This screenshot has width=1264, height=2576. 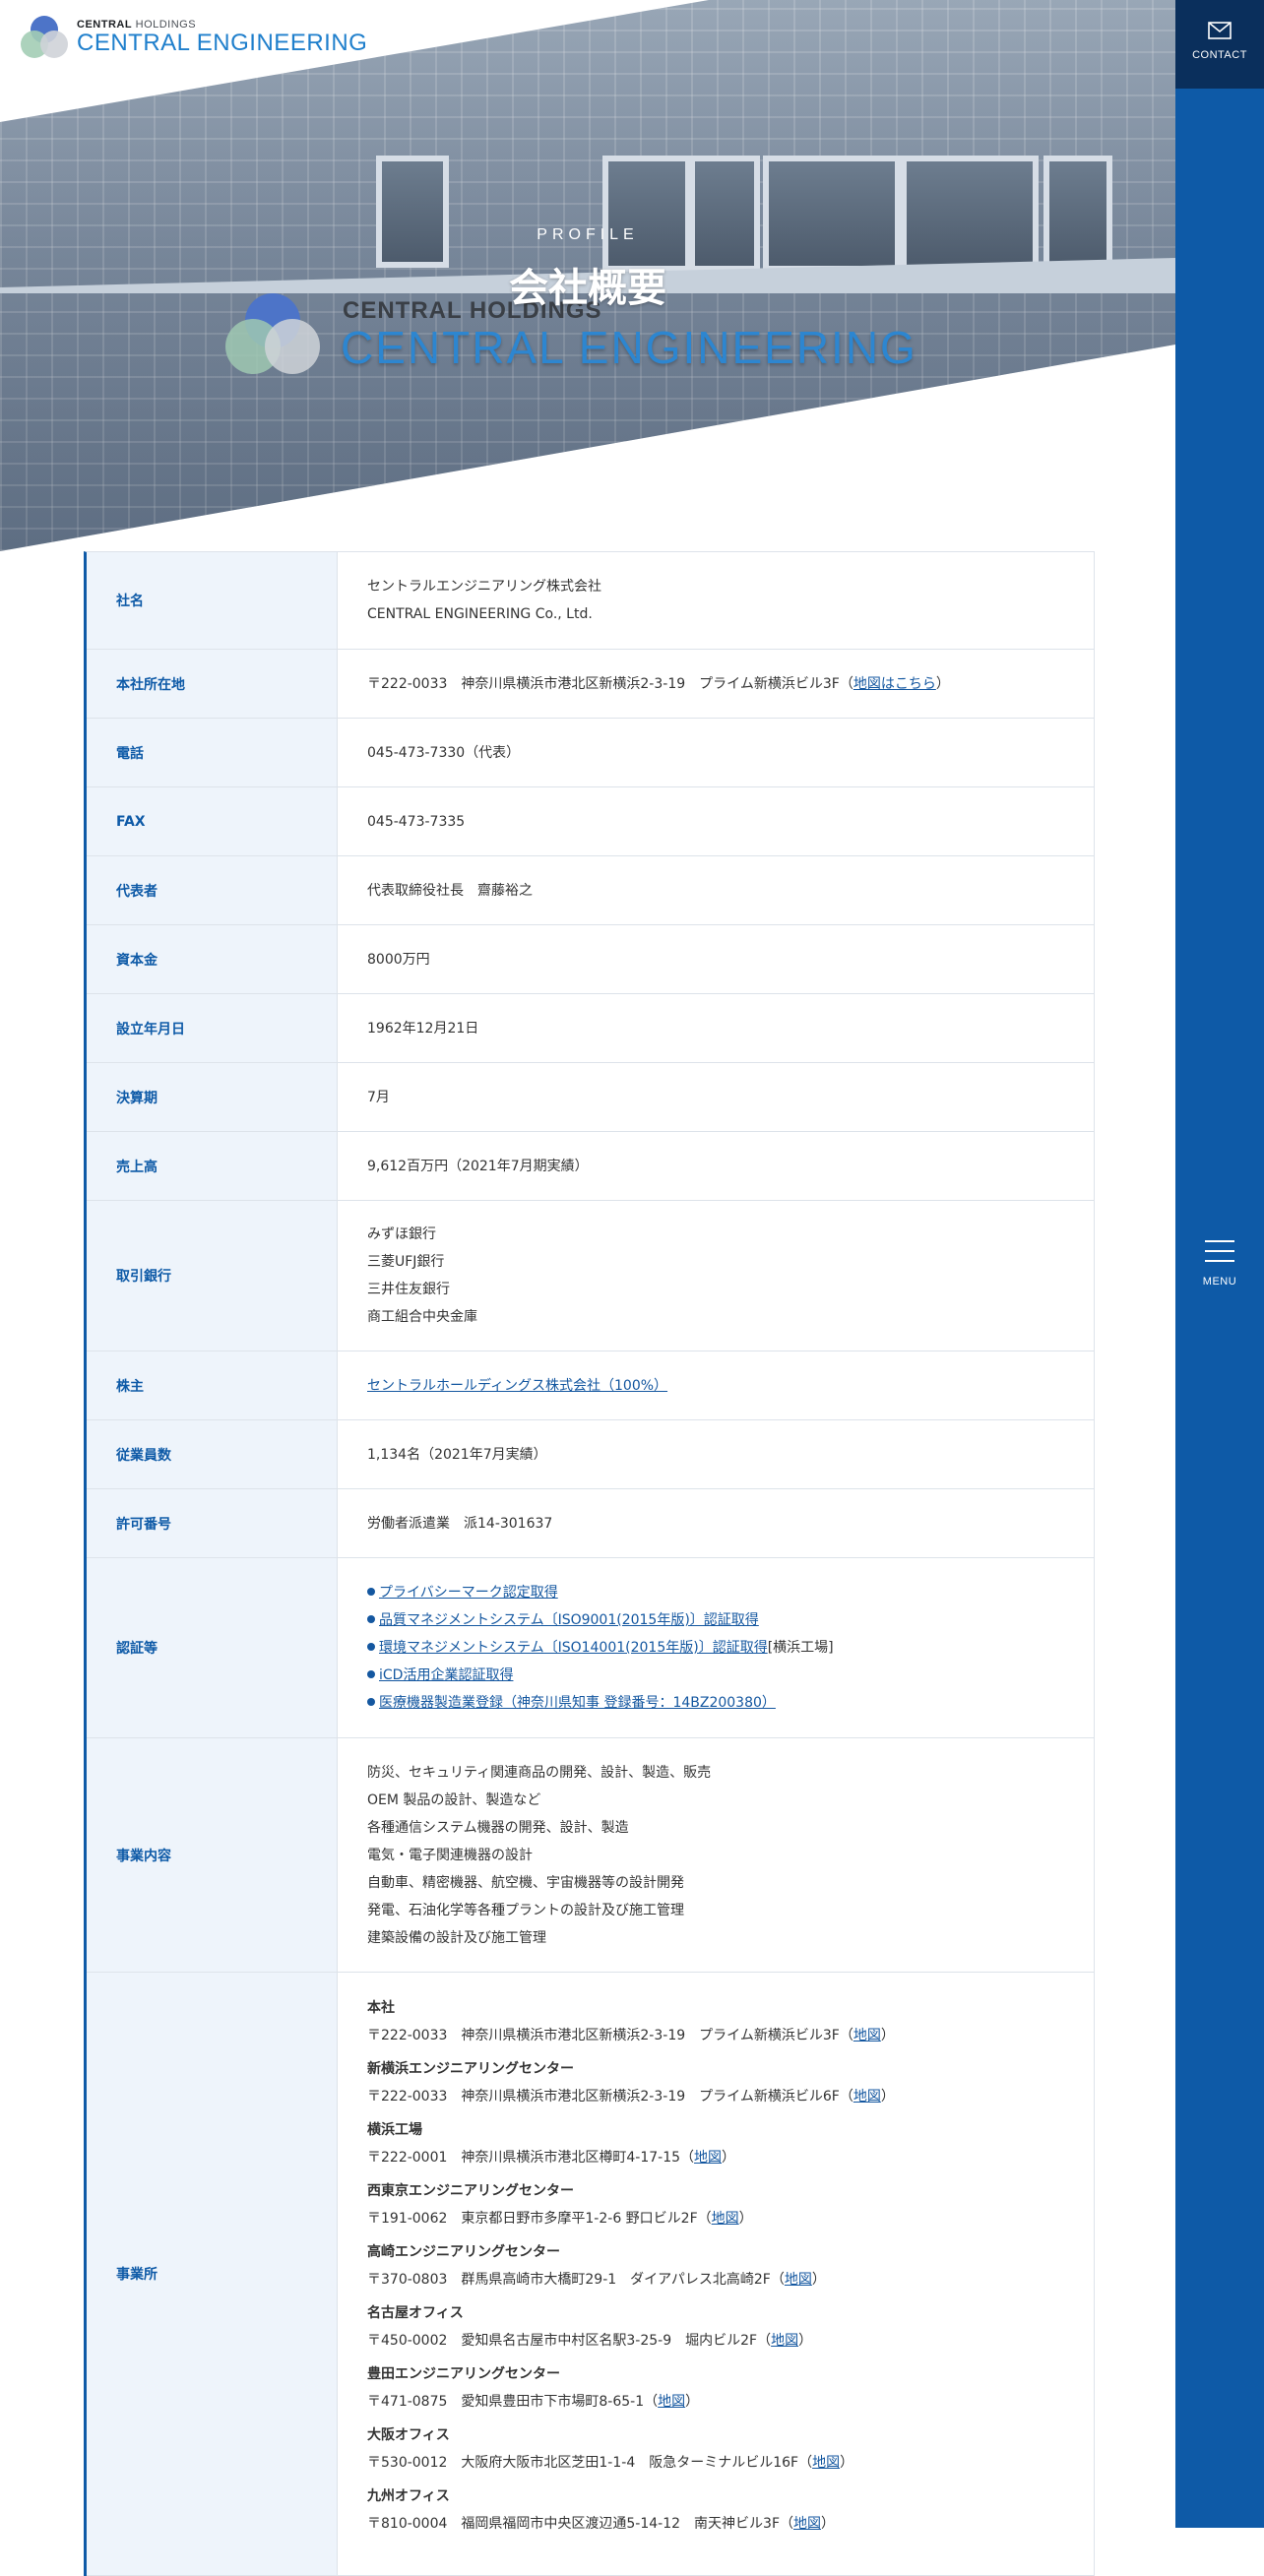 What do you see at coordinates (213, 1097) in the screenshot?
I see `row-label: 決算期` at bounding box center [213, 1097].